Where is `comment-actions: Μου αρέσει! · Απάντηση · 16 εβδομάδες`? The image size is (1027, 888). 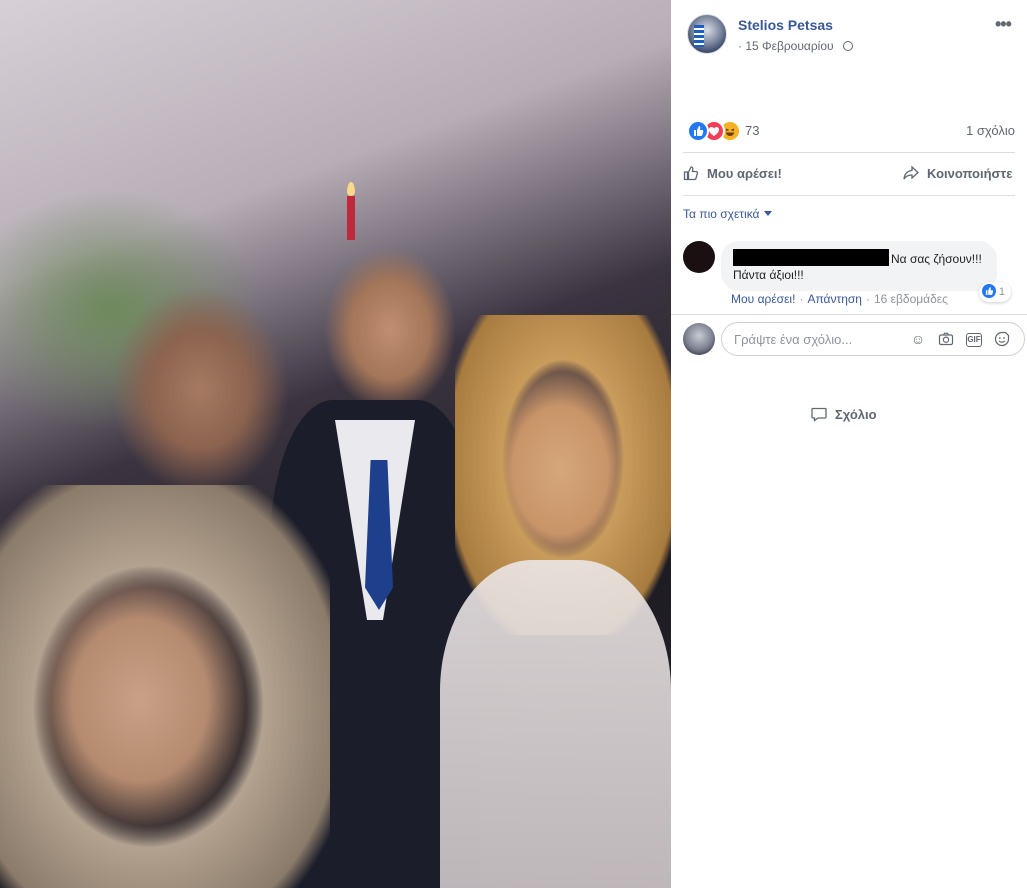
comment-actions: Μου αρέσει! · Απάντηση · 16 εβδομάδες is located at coordinates (839, 299).